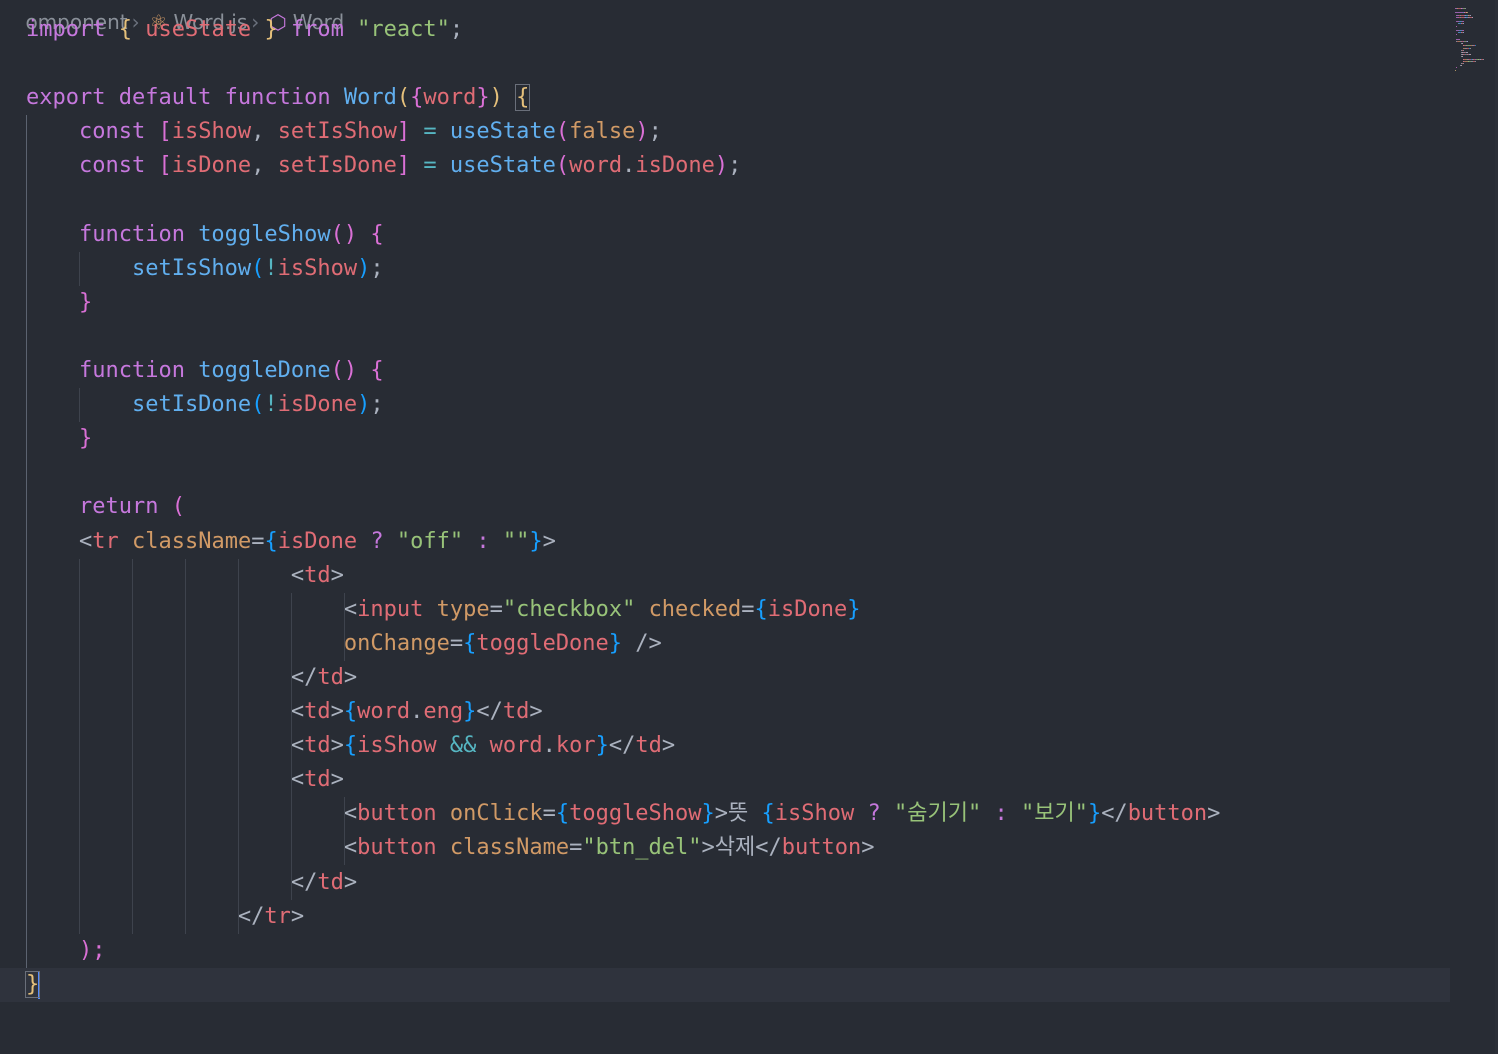 This screenshot has width=1498, height=1054. I want to click on code-token: const, so click(92, 166).